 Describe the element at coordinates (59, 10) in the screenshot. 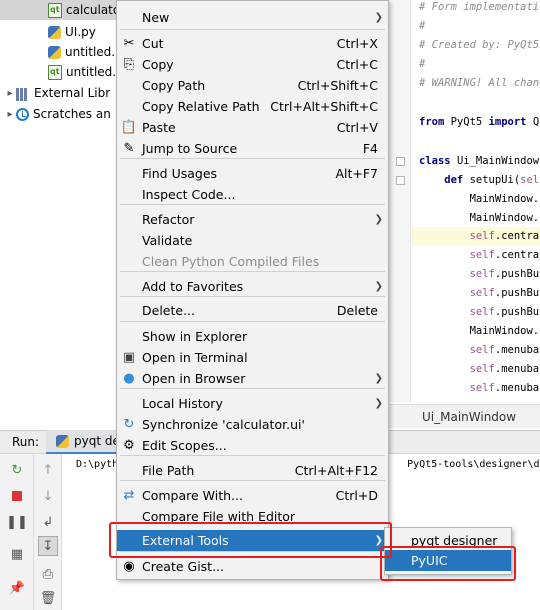

I see `tree-item: calculato` at that location.